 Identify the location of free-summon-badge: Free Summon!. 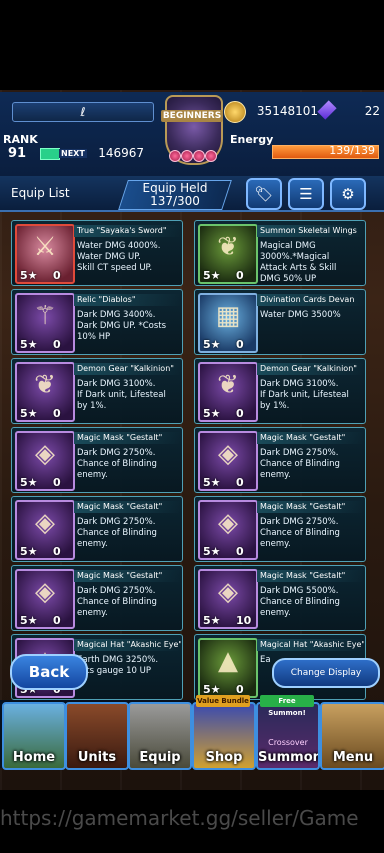
(287, 706).